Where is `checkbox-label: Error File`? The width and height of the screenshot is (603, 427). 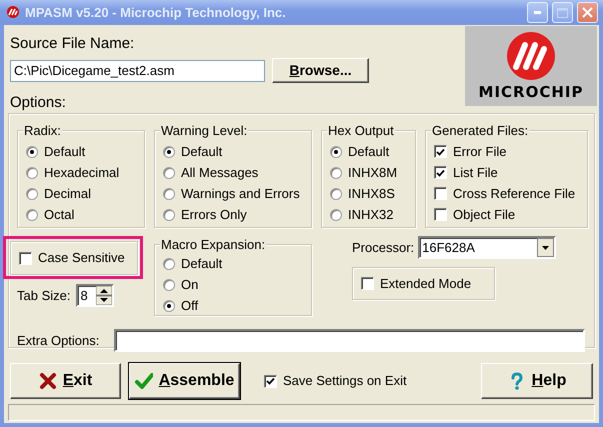
checkbox-label: Error File is located at coordinates (479, 151).